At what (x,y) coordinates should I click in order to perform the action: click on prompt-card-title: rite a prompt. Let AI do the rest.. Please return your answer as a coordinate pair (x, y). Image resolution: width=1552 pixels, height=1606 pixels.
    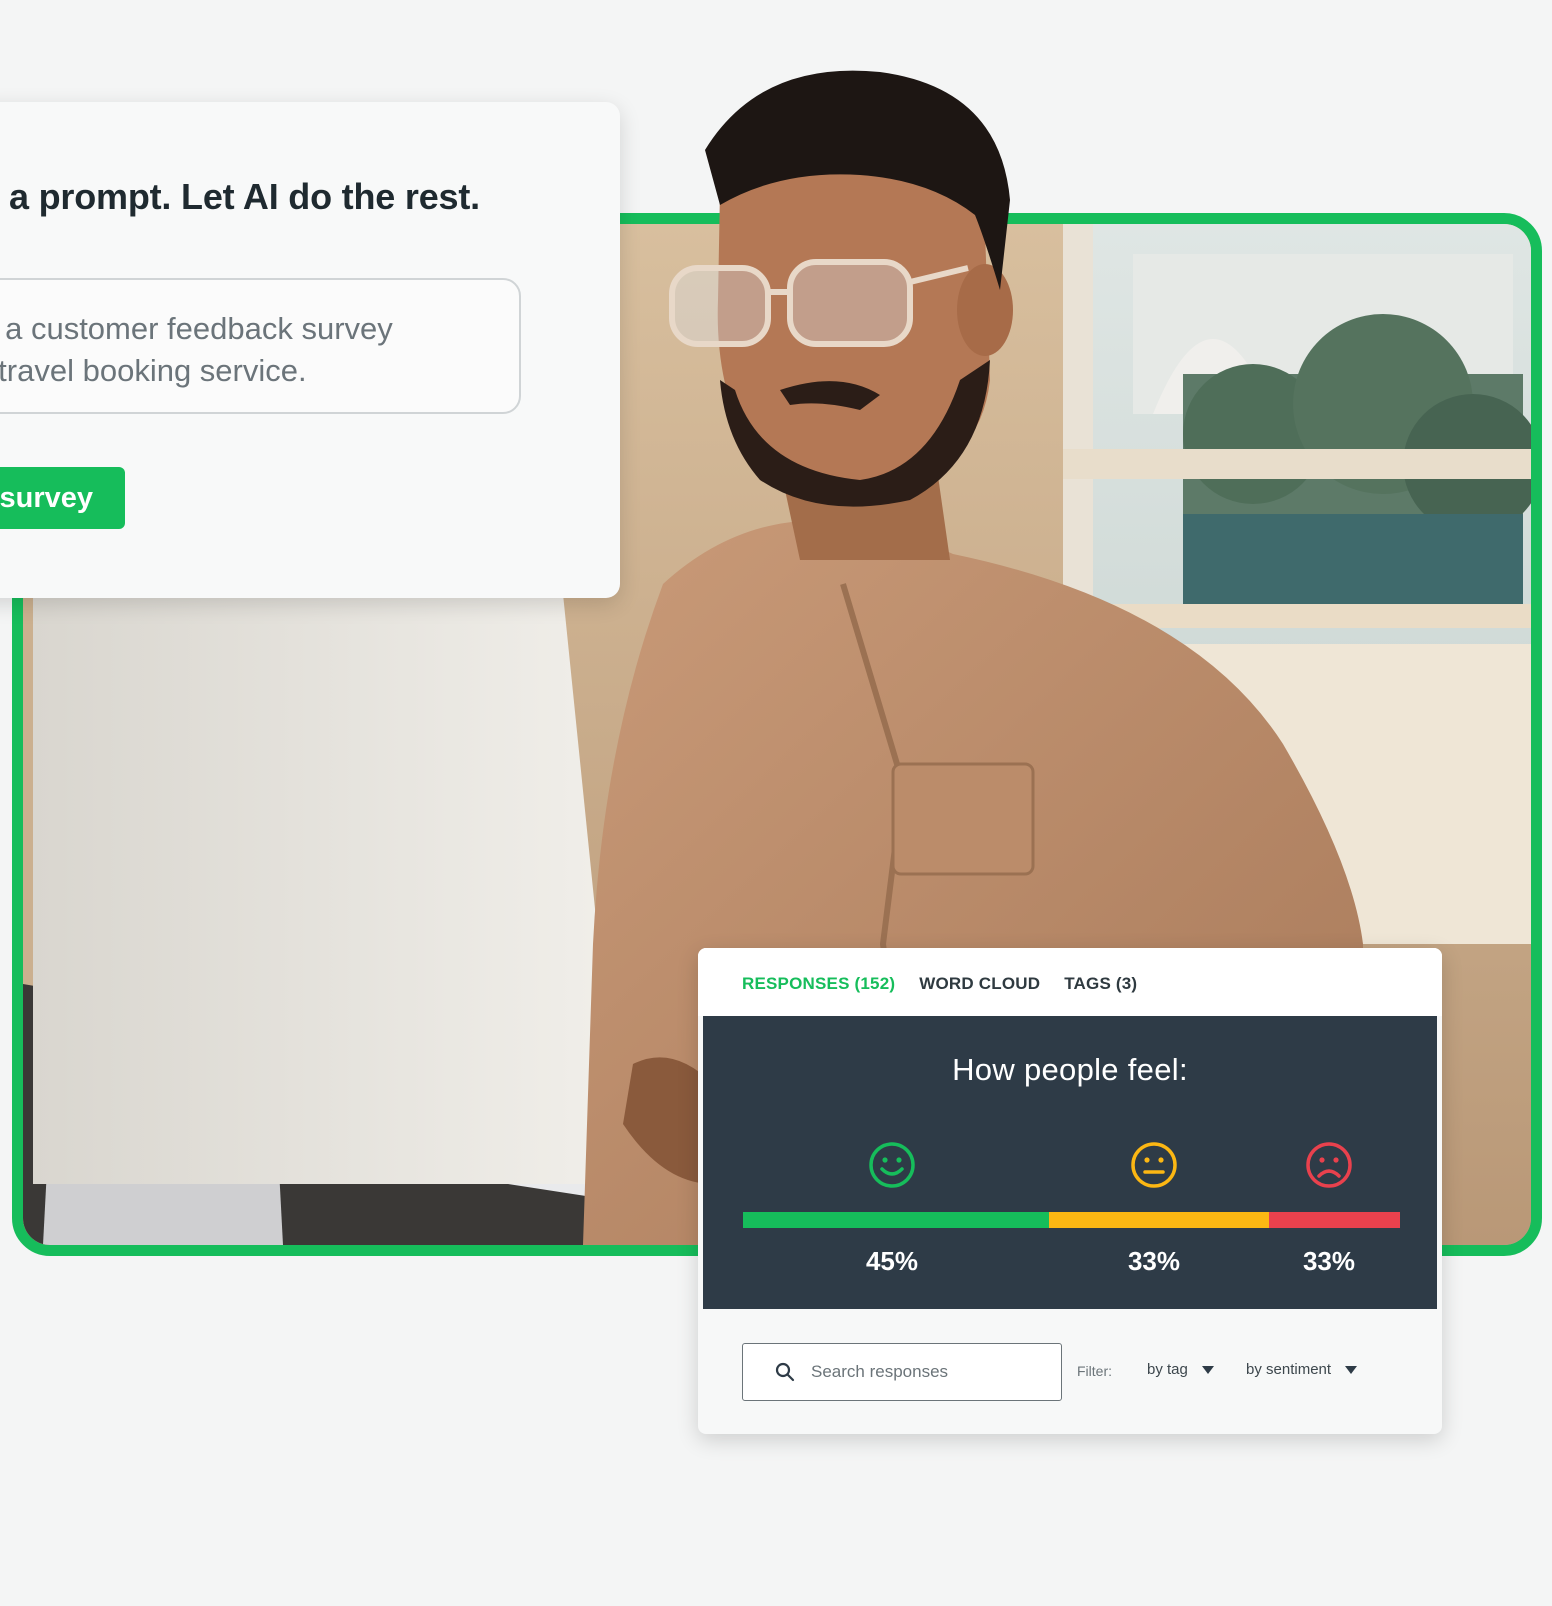
    Looking at the image, I should click on (240, 196).